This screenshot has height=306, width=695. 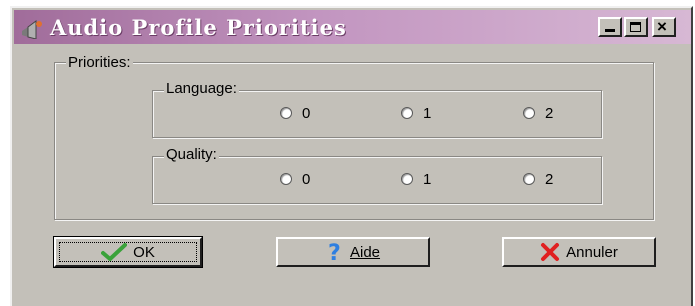 I want to click on ok-button: OK, so click(x=128, y=252).